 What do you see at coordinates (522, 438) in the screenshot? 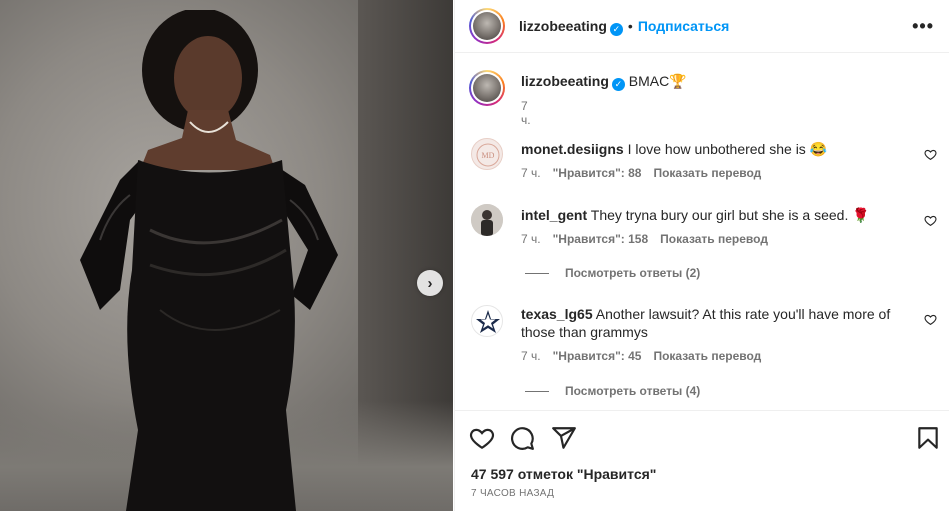
I see `comment-bubble-icon` at bounding box center [522, 438].